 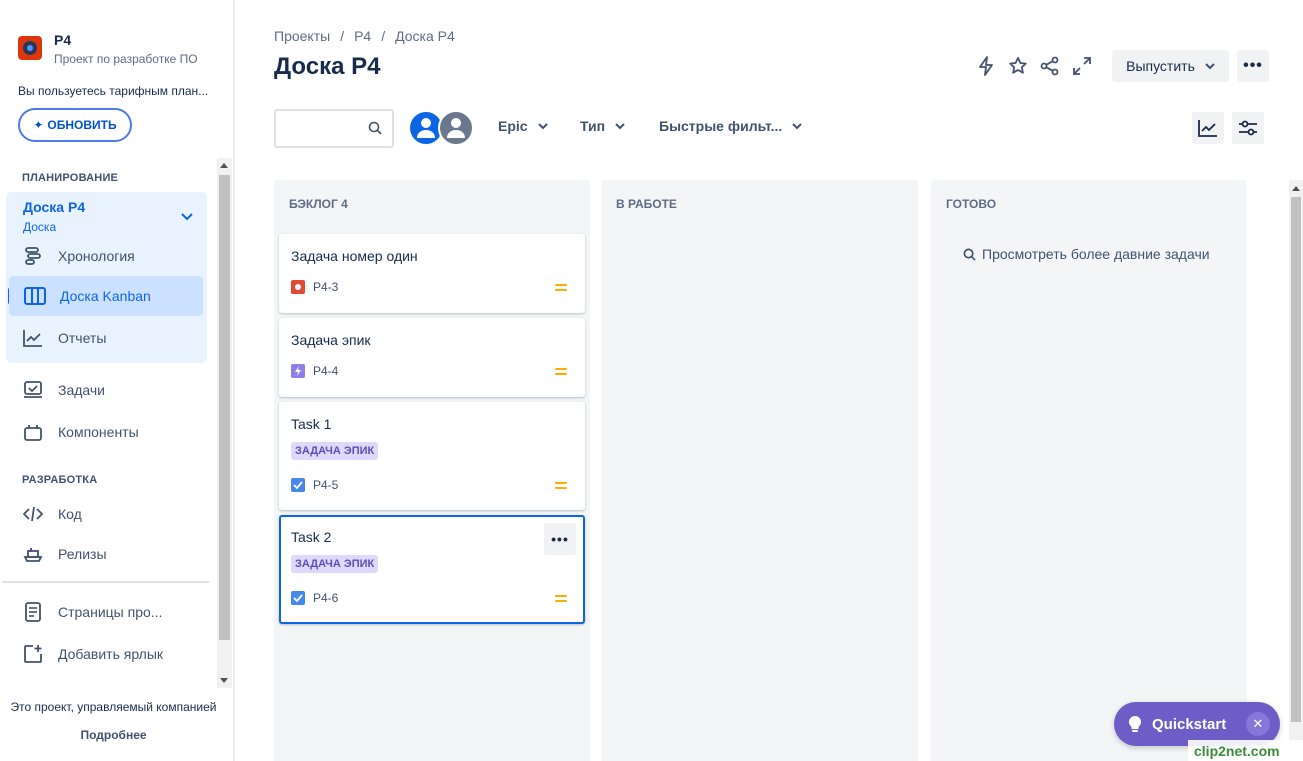 I want to click on code-icon, so click(x=33, y=514).